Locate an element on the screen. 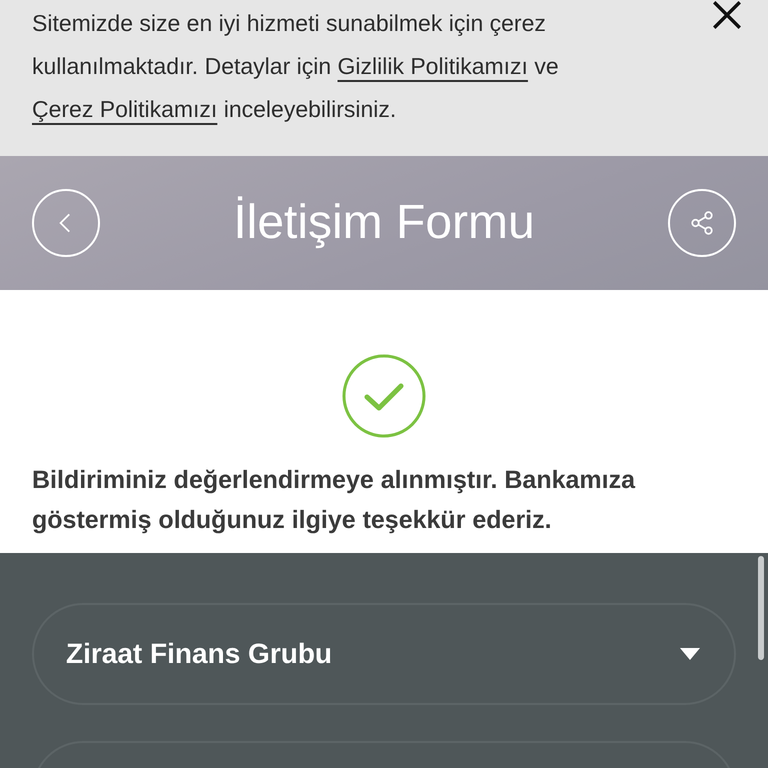  policy-link: Çerez Politikamızı is located at coordinates (125, 109).